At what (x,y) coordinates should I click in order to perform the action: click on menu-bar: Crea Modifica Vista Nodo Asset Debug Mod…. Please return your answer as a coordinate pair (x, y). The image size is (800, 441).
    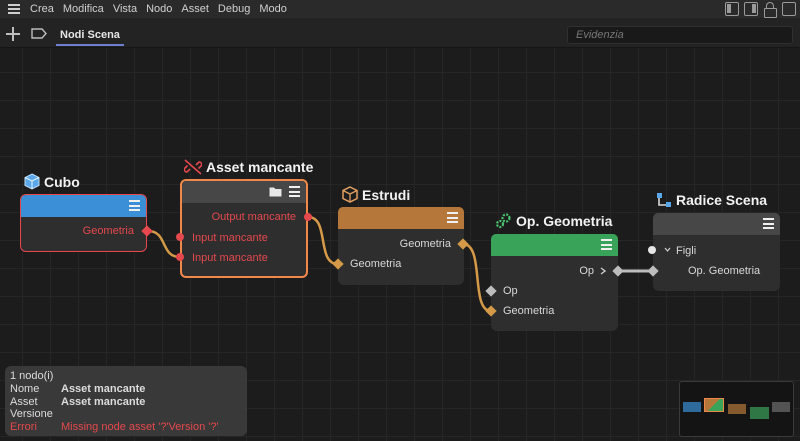
    Looking at the image, I should click on (400, 9).